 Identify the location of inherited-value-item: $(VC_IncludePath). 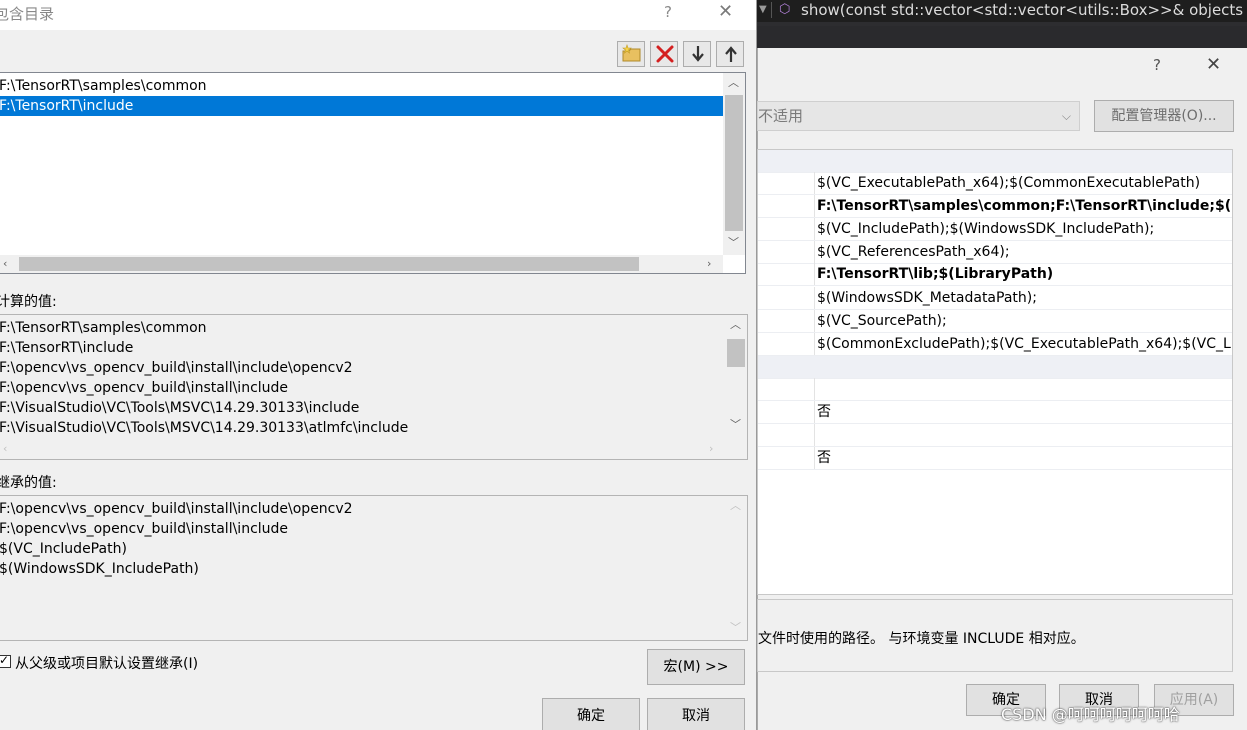
(63, 549).